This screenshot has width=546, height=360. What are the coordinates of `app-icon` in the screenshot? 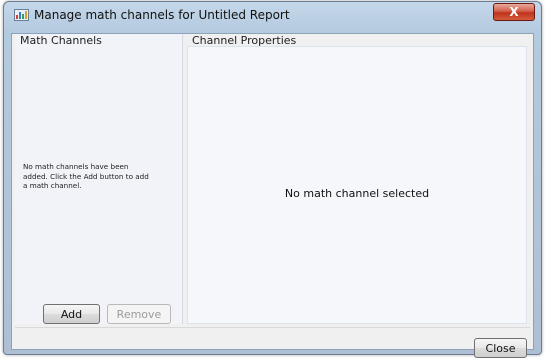 It's located at (21, 15).